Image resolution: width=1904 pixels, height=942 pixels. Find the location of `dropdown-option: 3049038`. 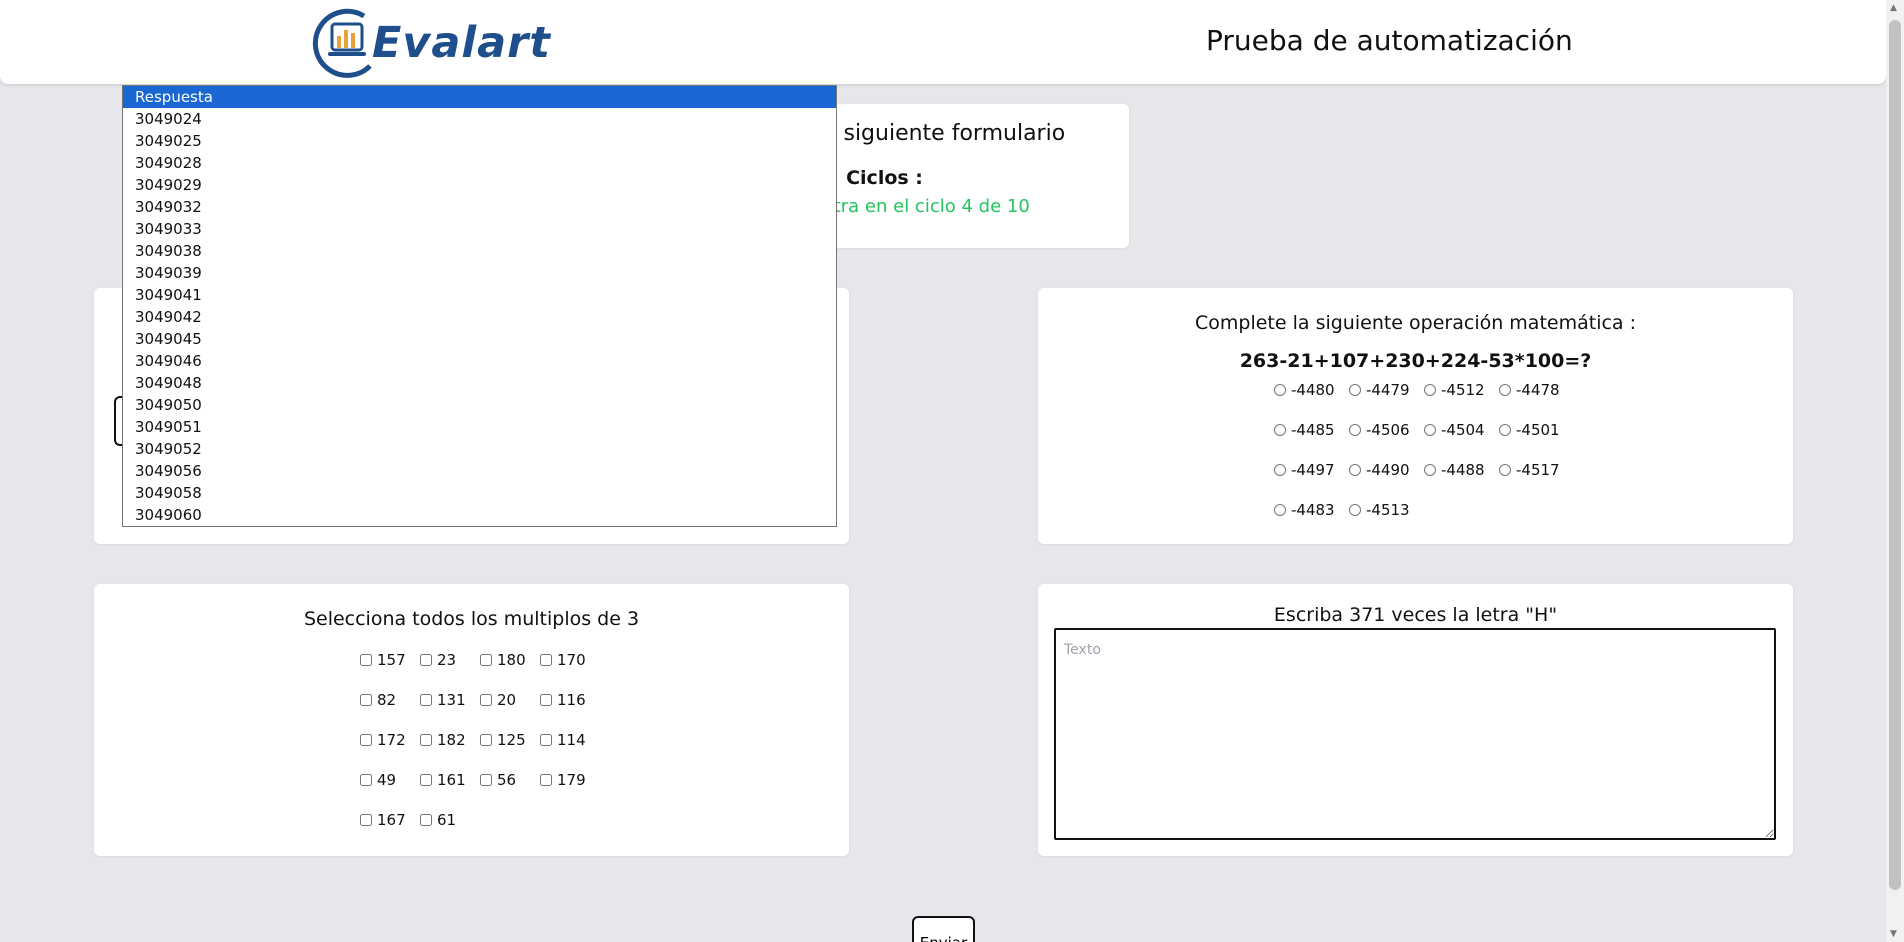

dropdown-option: 3049038 is located at coordinates (479, 251).